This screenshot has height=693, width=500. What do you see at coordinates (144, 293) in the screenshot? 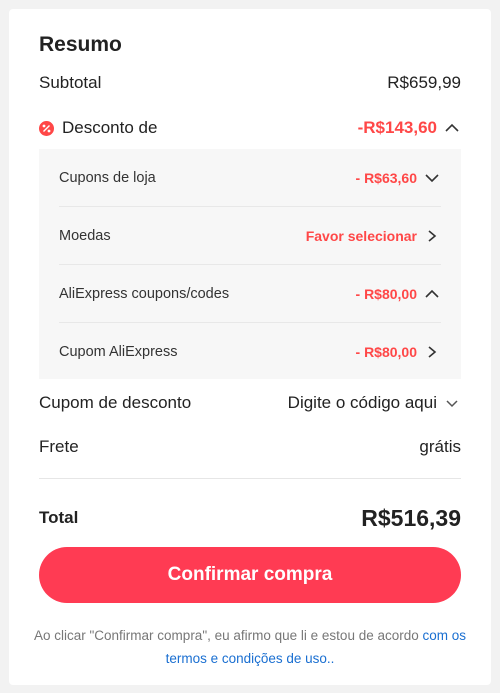
I see `discount-item-label: AliExpress coupons/codes` at bounding box center [144, 293].